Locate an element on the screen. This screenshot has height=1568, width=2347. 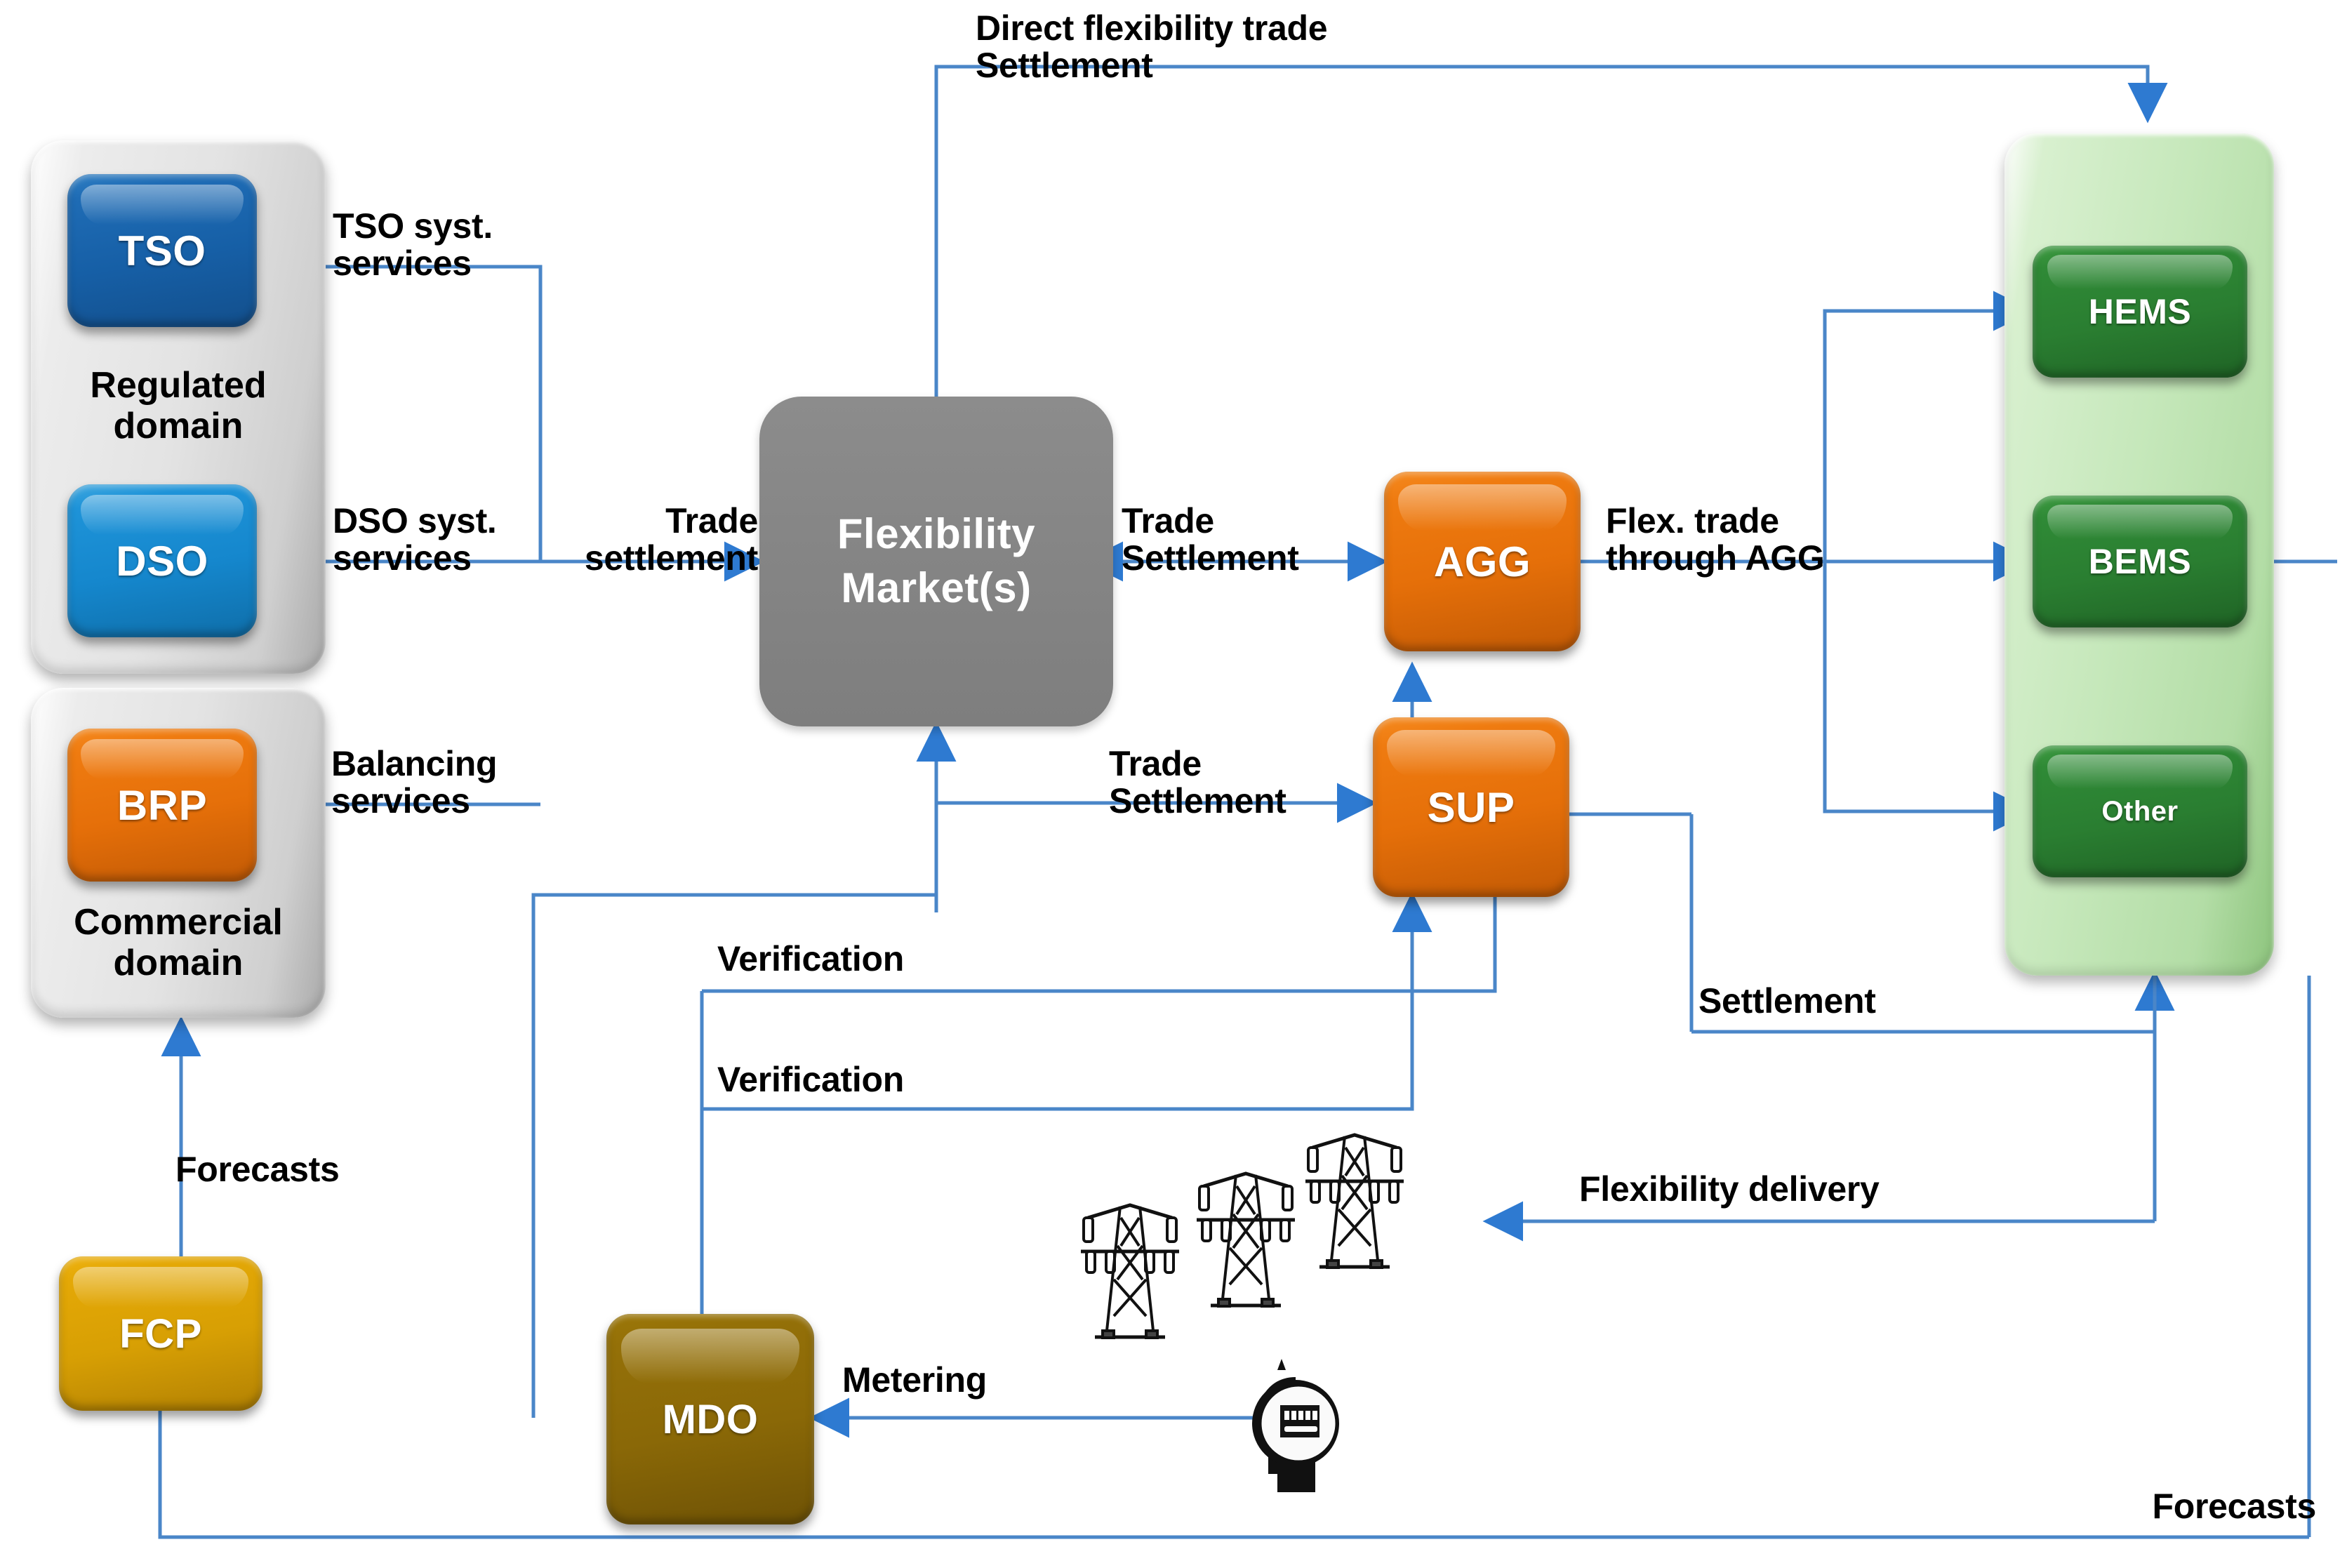
node-tso-label: TSO is located at coordinates (162, 250).